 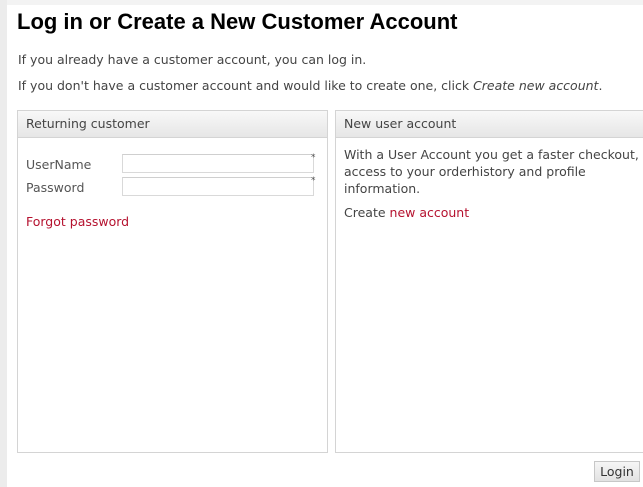 I want to click on new-user-heading: New user account, so click(x=489, y=124).